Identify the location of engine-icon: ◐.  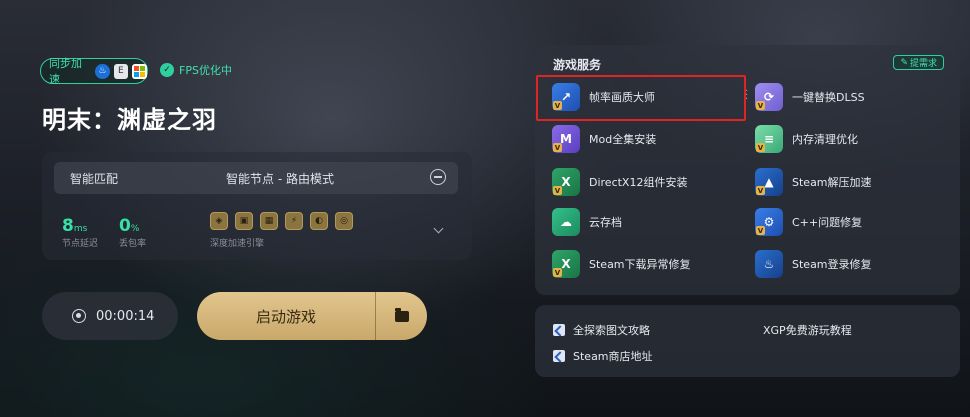
(319, 221).